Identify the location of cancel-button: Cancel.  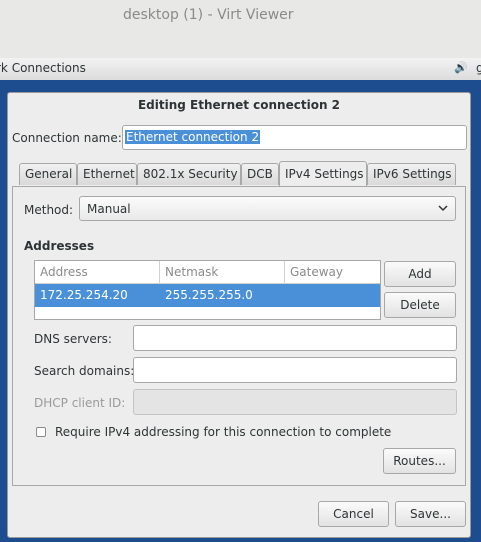
(353, 514).